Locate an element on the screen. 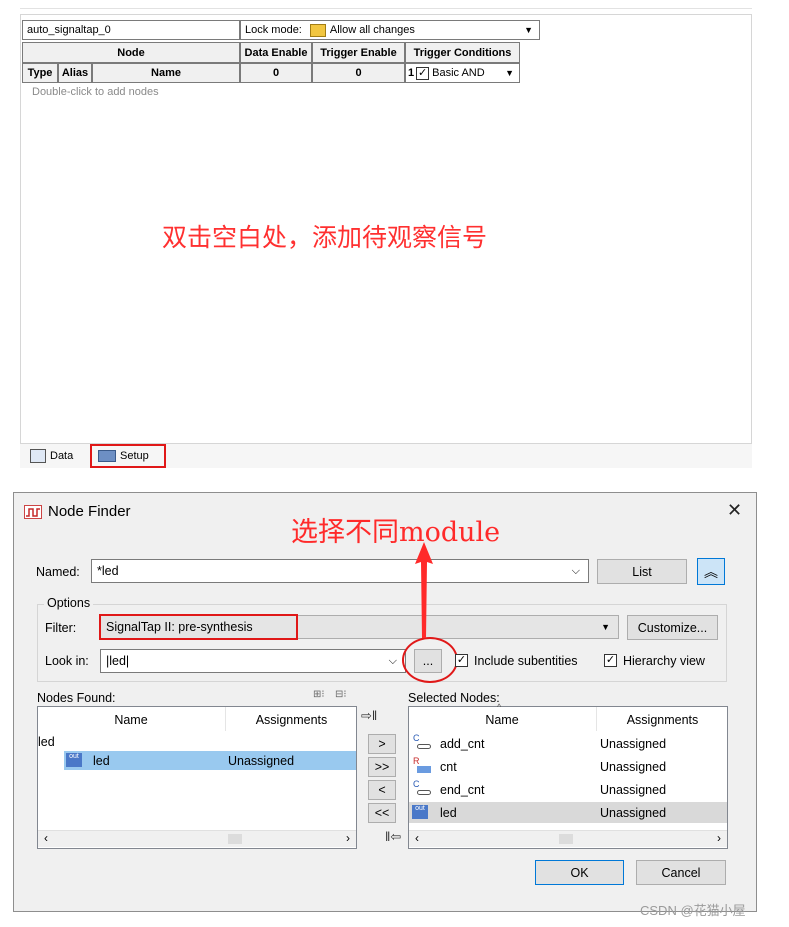 Image resolution: width=789 pixels, height=927 pixels. selected-node-name: cnt is located at coordinates (448, 767).